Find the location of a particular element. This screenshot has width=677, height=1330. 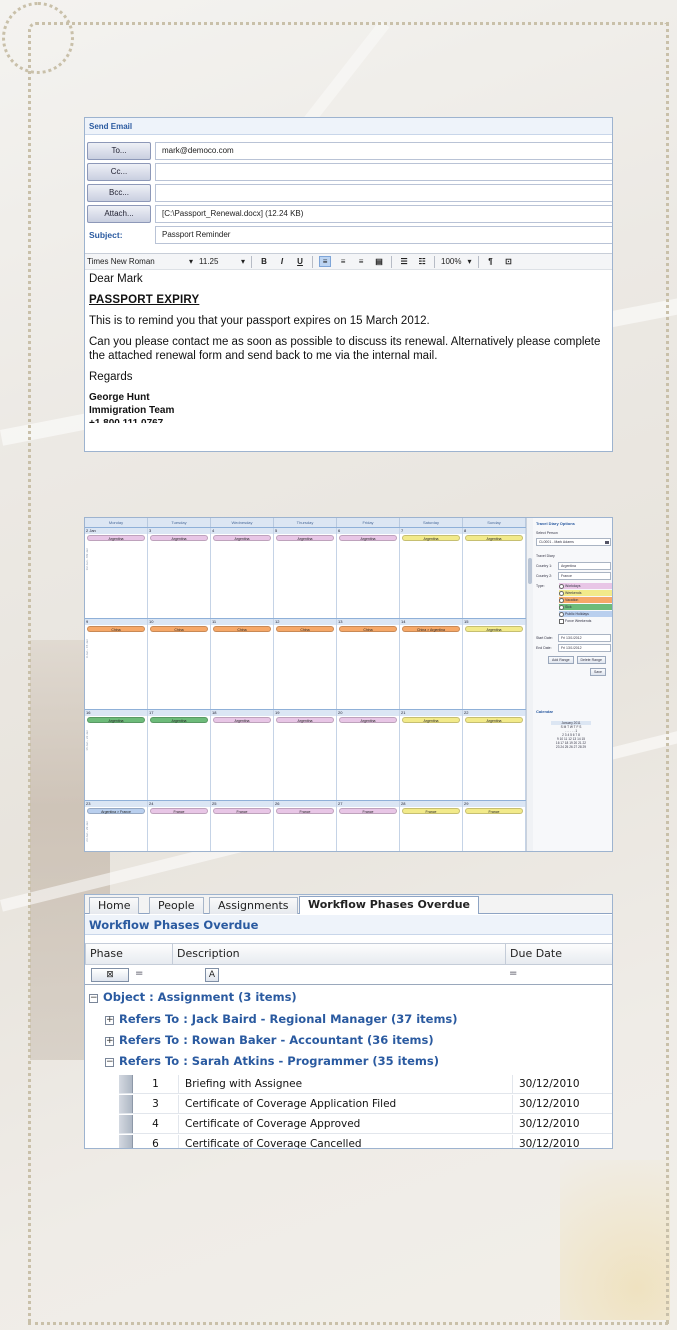

align-right-icon: ≡ is located at coordinates (361, 261).